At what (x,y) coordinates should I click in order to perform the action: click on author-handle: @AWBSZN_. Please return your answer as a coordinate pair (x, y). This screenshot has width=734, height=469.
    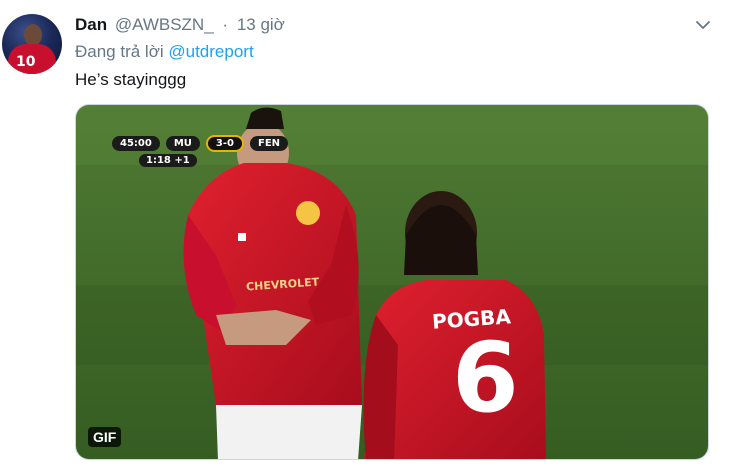
    Looking at the image, I should click on (164, 24).